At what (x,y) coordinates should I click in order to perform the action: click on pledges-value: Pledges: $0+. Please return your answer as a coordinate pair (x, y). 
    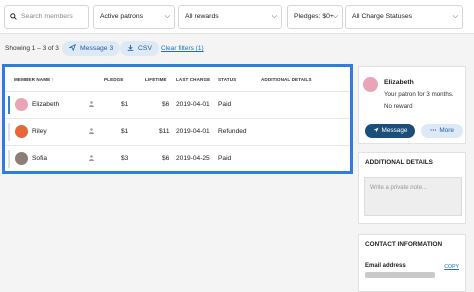
    Looking at the image, I should click on (314, 16).